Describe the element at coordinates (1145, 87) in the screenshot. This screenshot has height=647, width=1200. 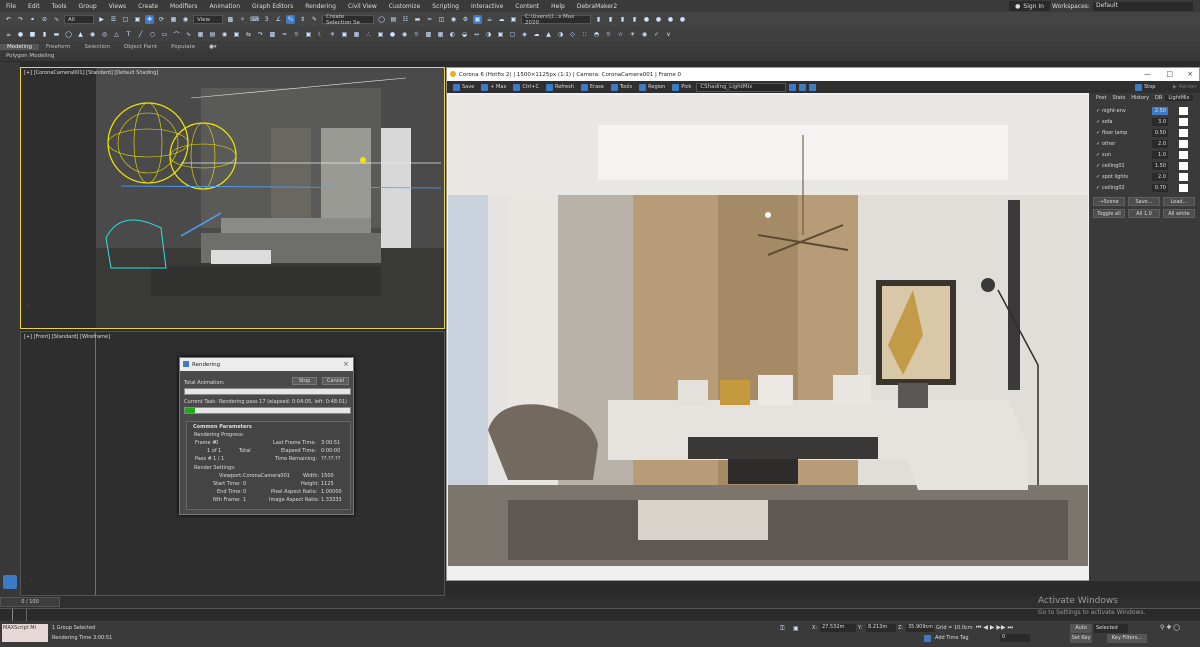
I see `vfb-stop-button: Stop` at that location.